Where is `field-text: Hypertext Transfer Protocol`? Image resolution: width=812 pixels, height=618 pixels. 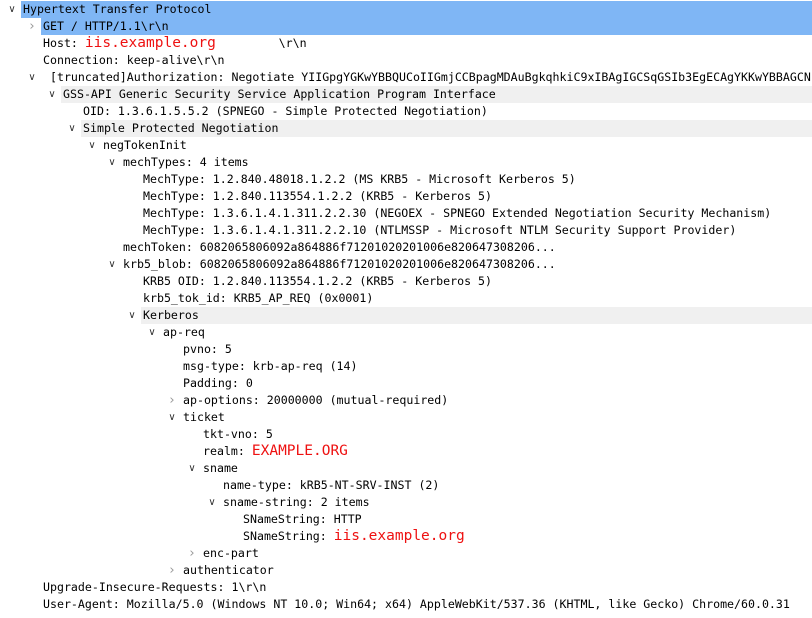
field-text: Hypertext Transfer Protocol is located at coordinates (117, 9).